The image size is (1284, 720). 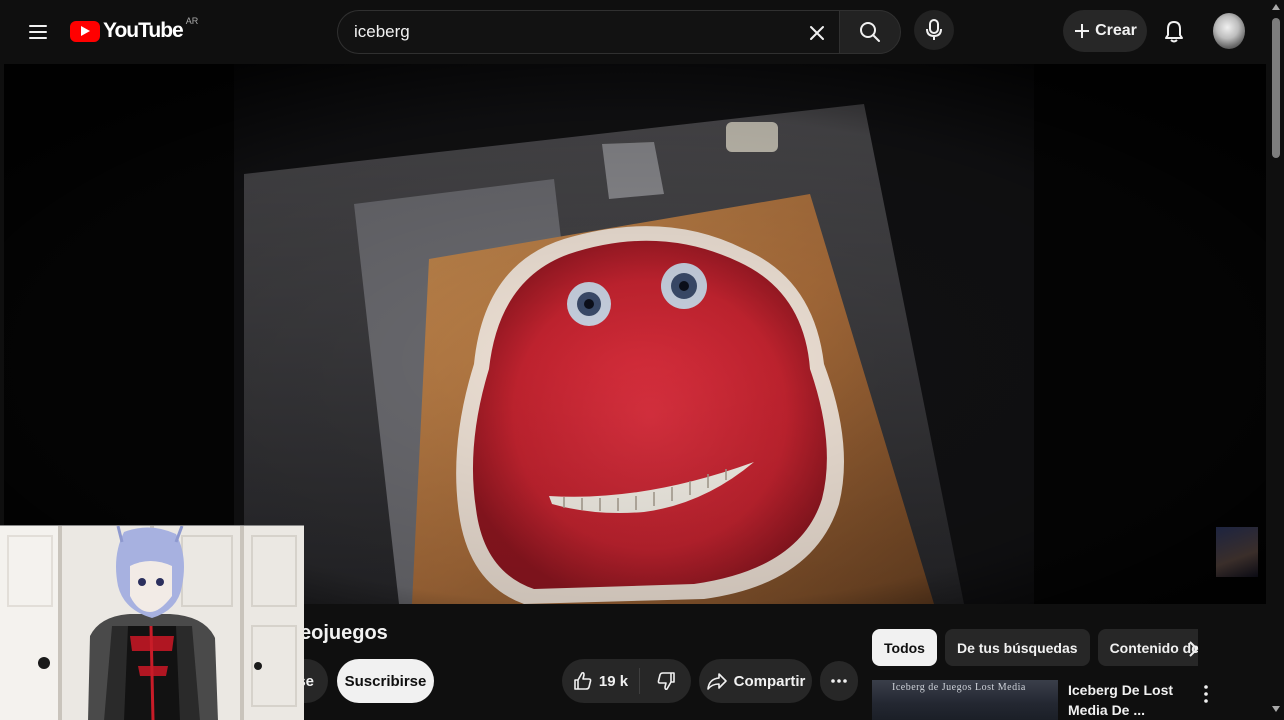 I want to click on webcam-frame, so click(x=152, y=623).